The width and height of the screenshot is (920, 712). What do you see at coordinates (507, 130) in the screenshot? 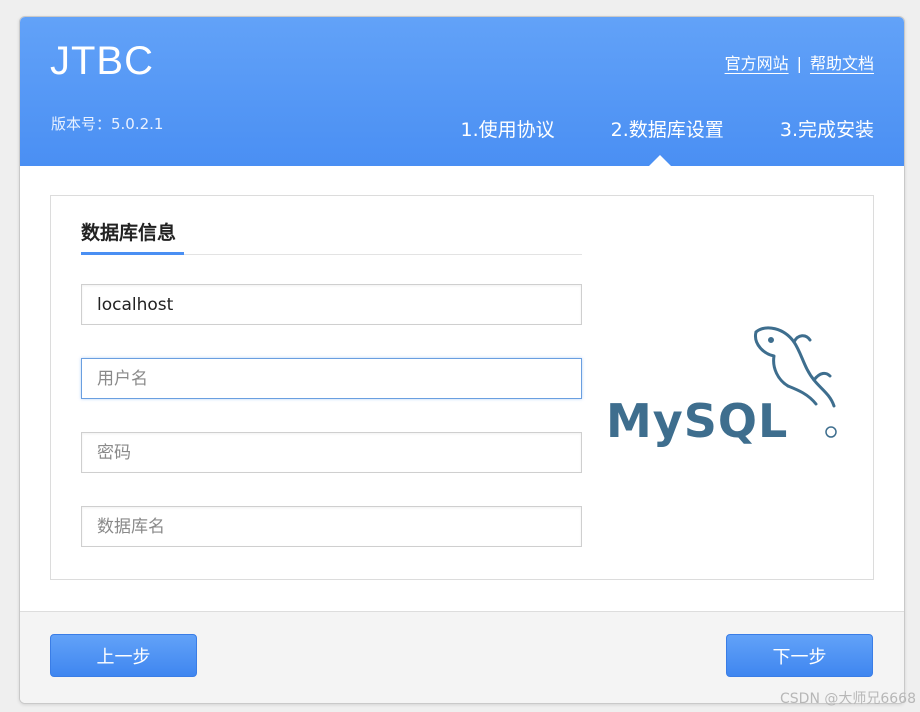
I see `step-1: 1.使用协议` at bounding box center [507, 130].